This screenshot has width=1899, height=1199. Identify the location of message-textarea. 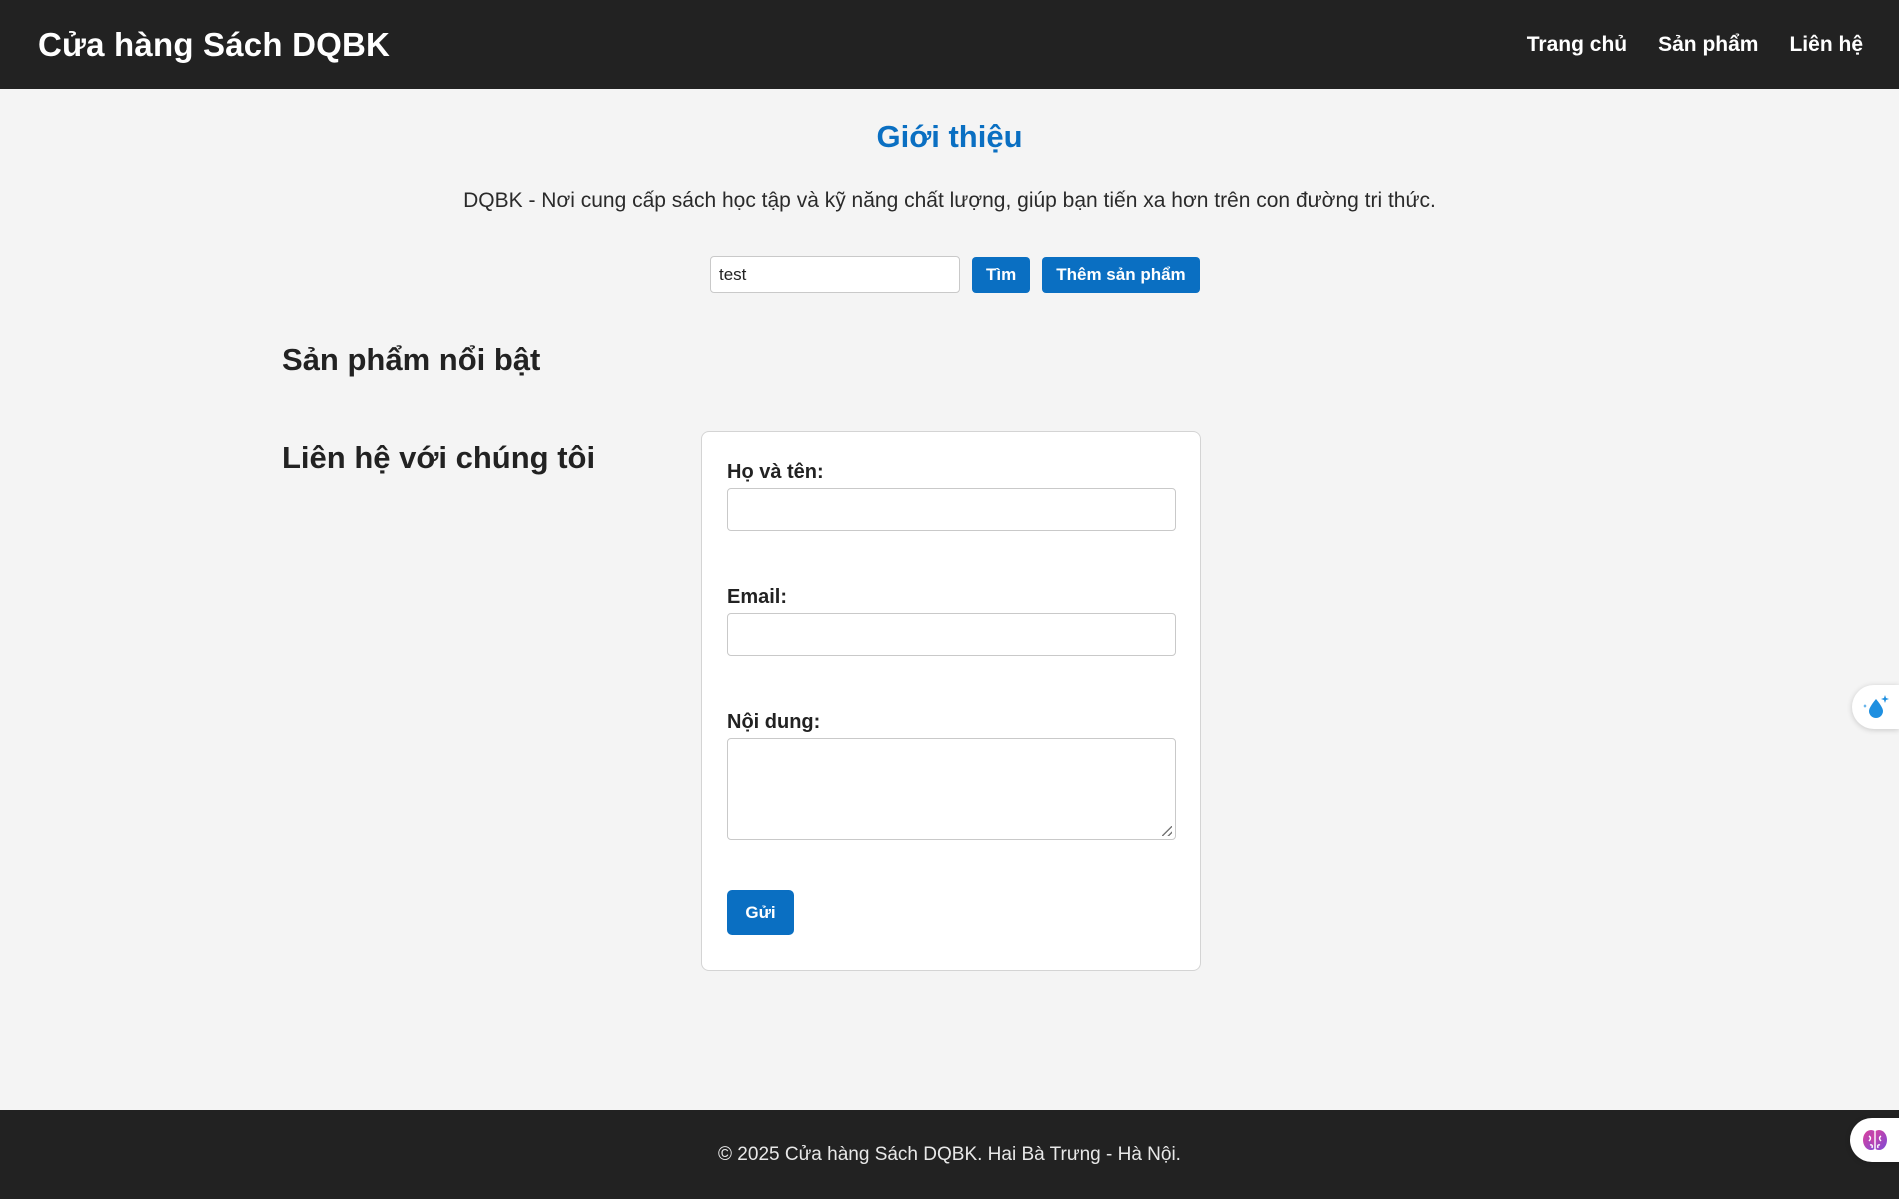
(951, 789).